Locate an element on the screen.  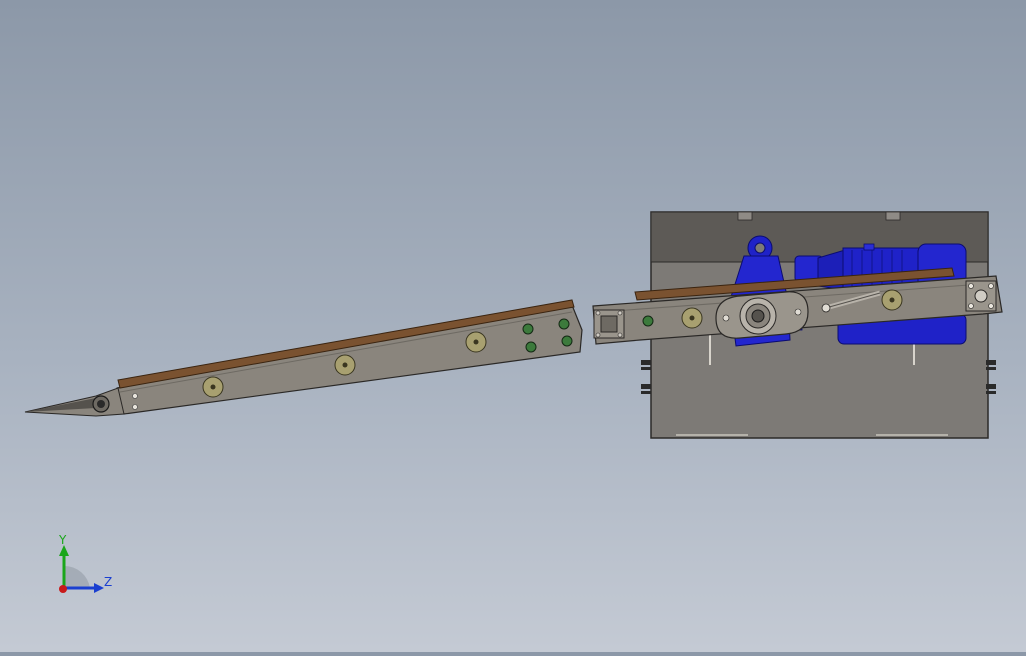
y-axis-label: Y is located at coordinates (62, 540).